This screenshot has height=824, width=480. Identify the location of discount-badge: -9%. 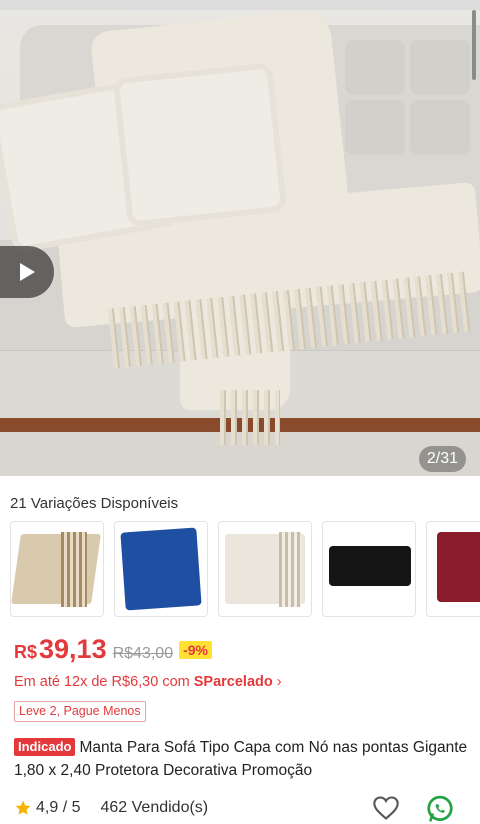
(195, 650).